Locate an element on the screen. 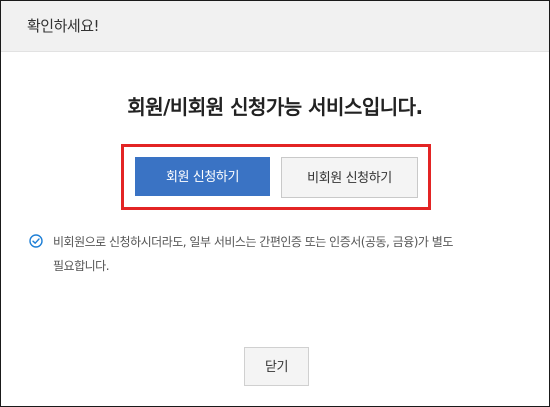 This screenshot has height=407, width=550. dialog-title: 확인하세요! is located at coordinates (63, 26).